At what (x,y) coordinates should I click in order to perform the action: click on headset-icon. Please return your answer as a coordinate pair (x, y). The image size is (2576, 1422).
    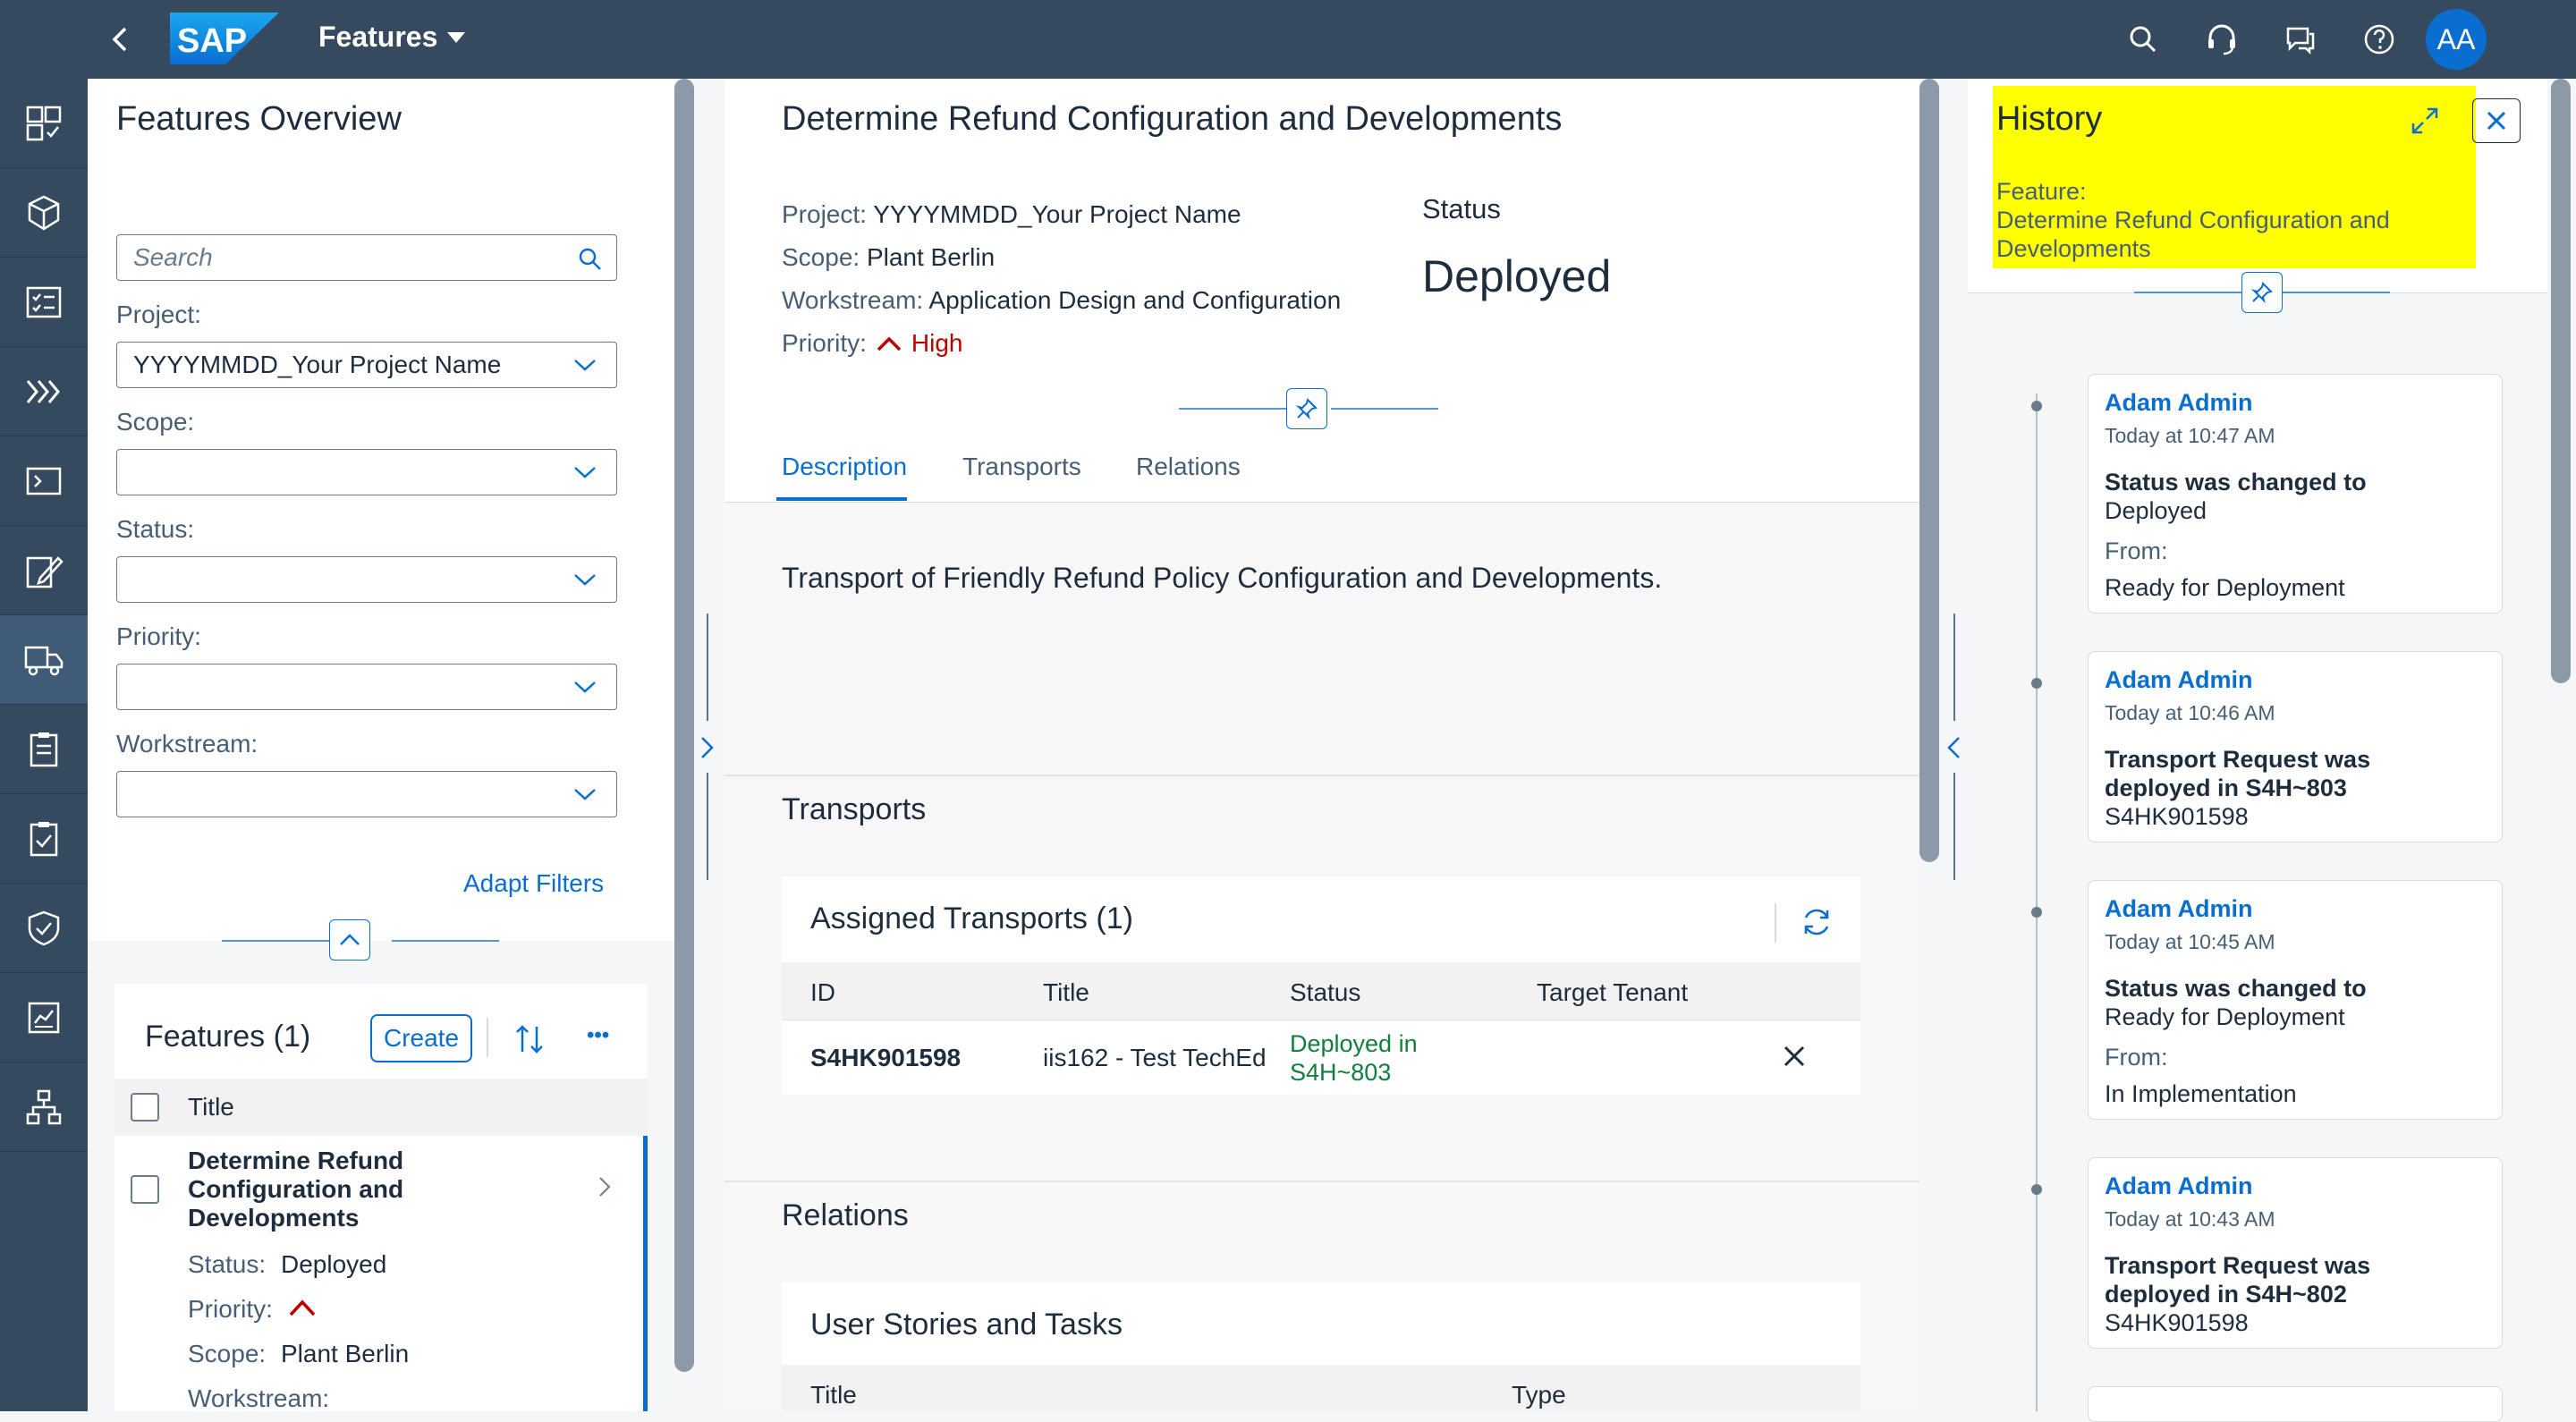
    Looking at the image, I should click on (2222, 39).